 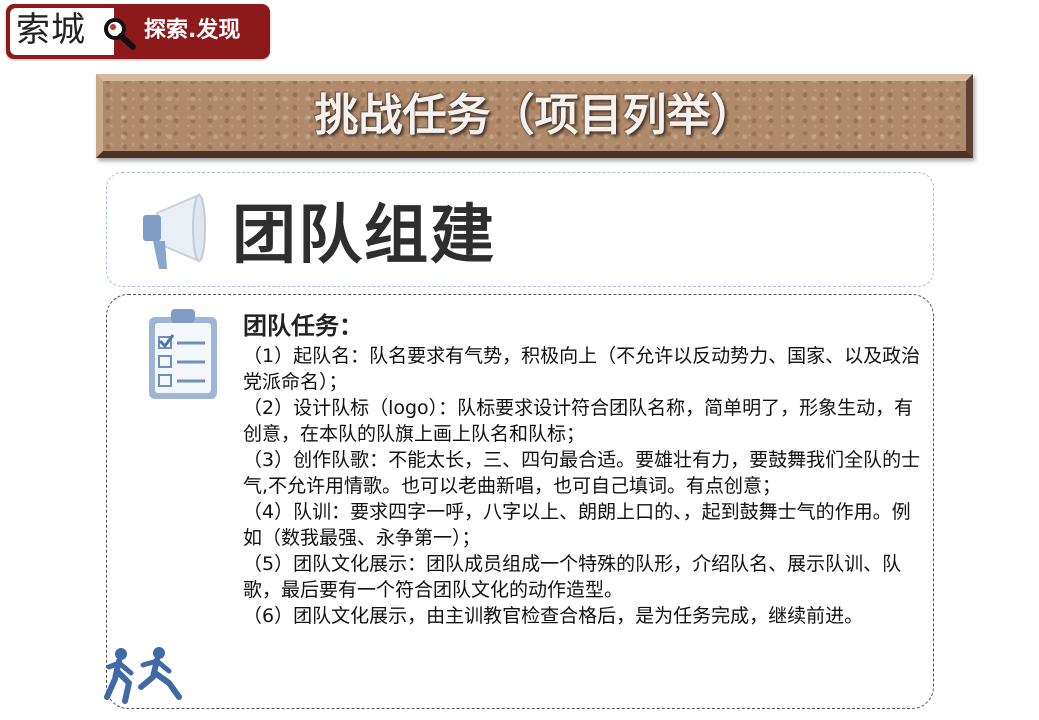 What do you see at coordinates (364, 236) in the screenshot?
I see `section-title: 团队组建` at bounding box center [364, 236].